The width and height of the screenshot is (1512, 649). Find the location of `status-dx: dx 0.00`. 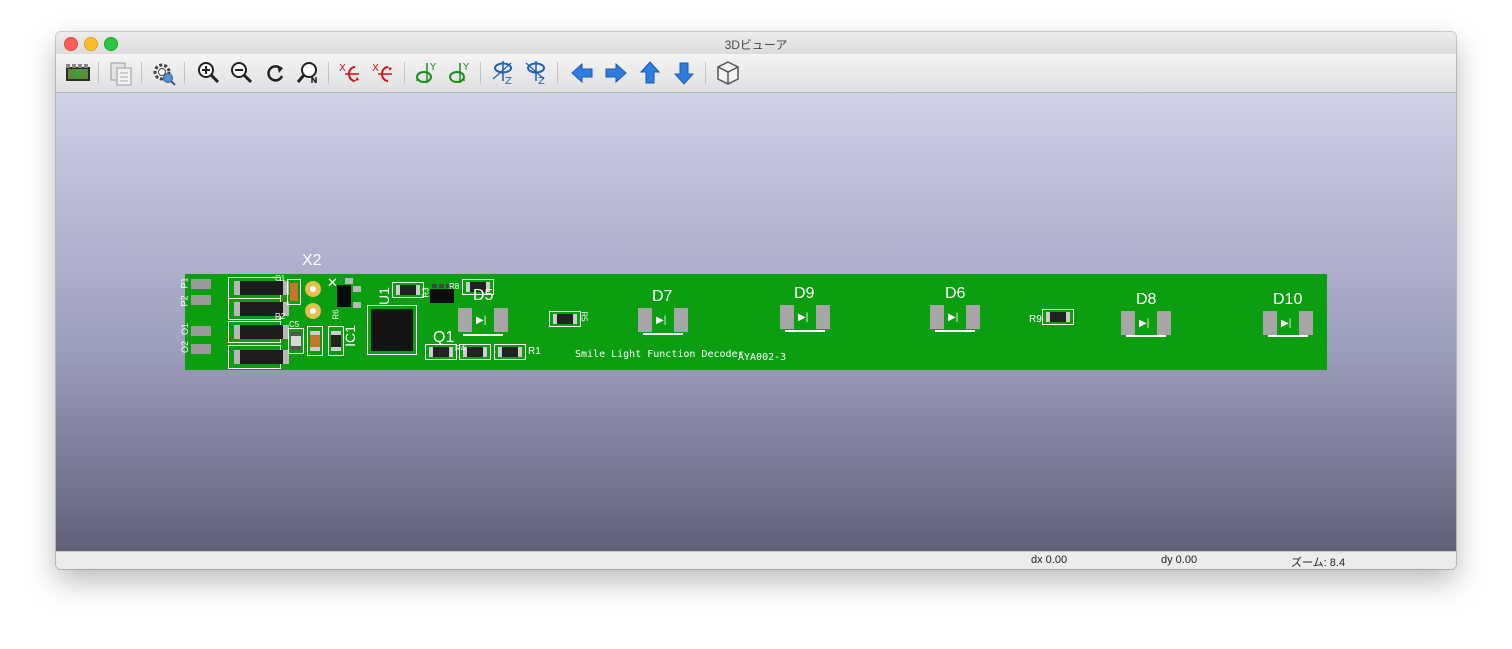

status-dx: dx 0.00 is located at coordinates (1049, 560).